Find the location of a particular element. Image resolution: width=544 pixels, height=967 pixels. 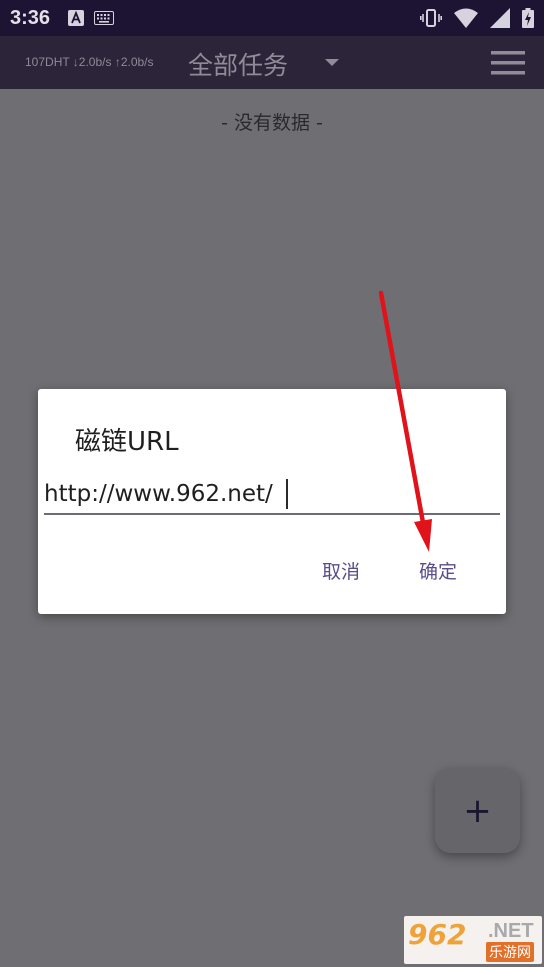

plus-icon: + is located at coordinates (477, 810).